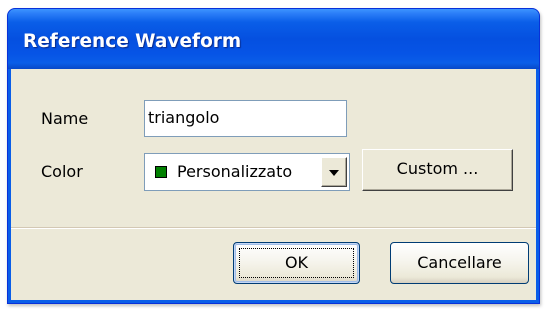 This screenshot has width=550, height=309. I want to click on ok-button-label: OK, so click(296, 262).